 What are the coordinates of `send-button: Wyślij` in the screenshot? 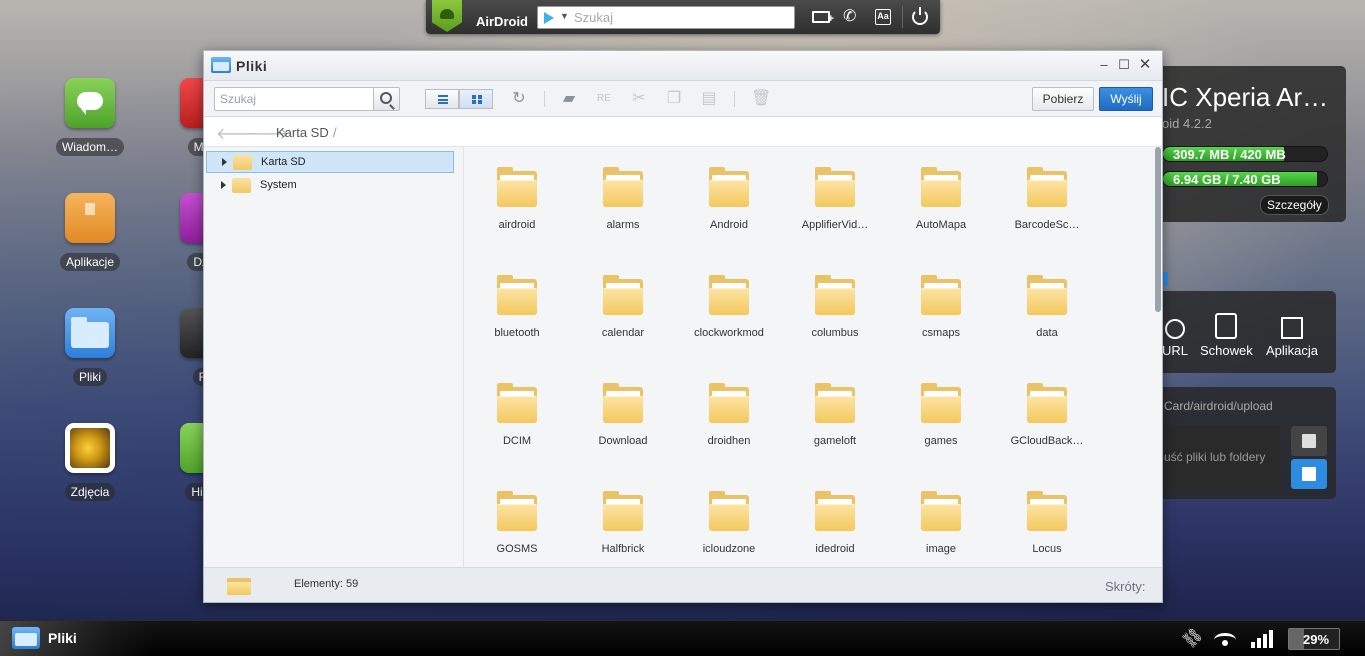 It's located at (1126, 99).